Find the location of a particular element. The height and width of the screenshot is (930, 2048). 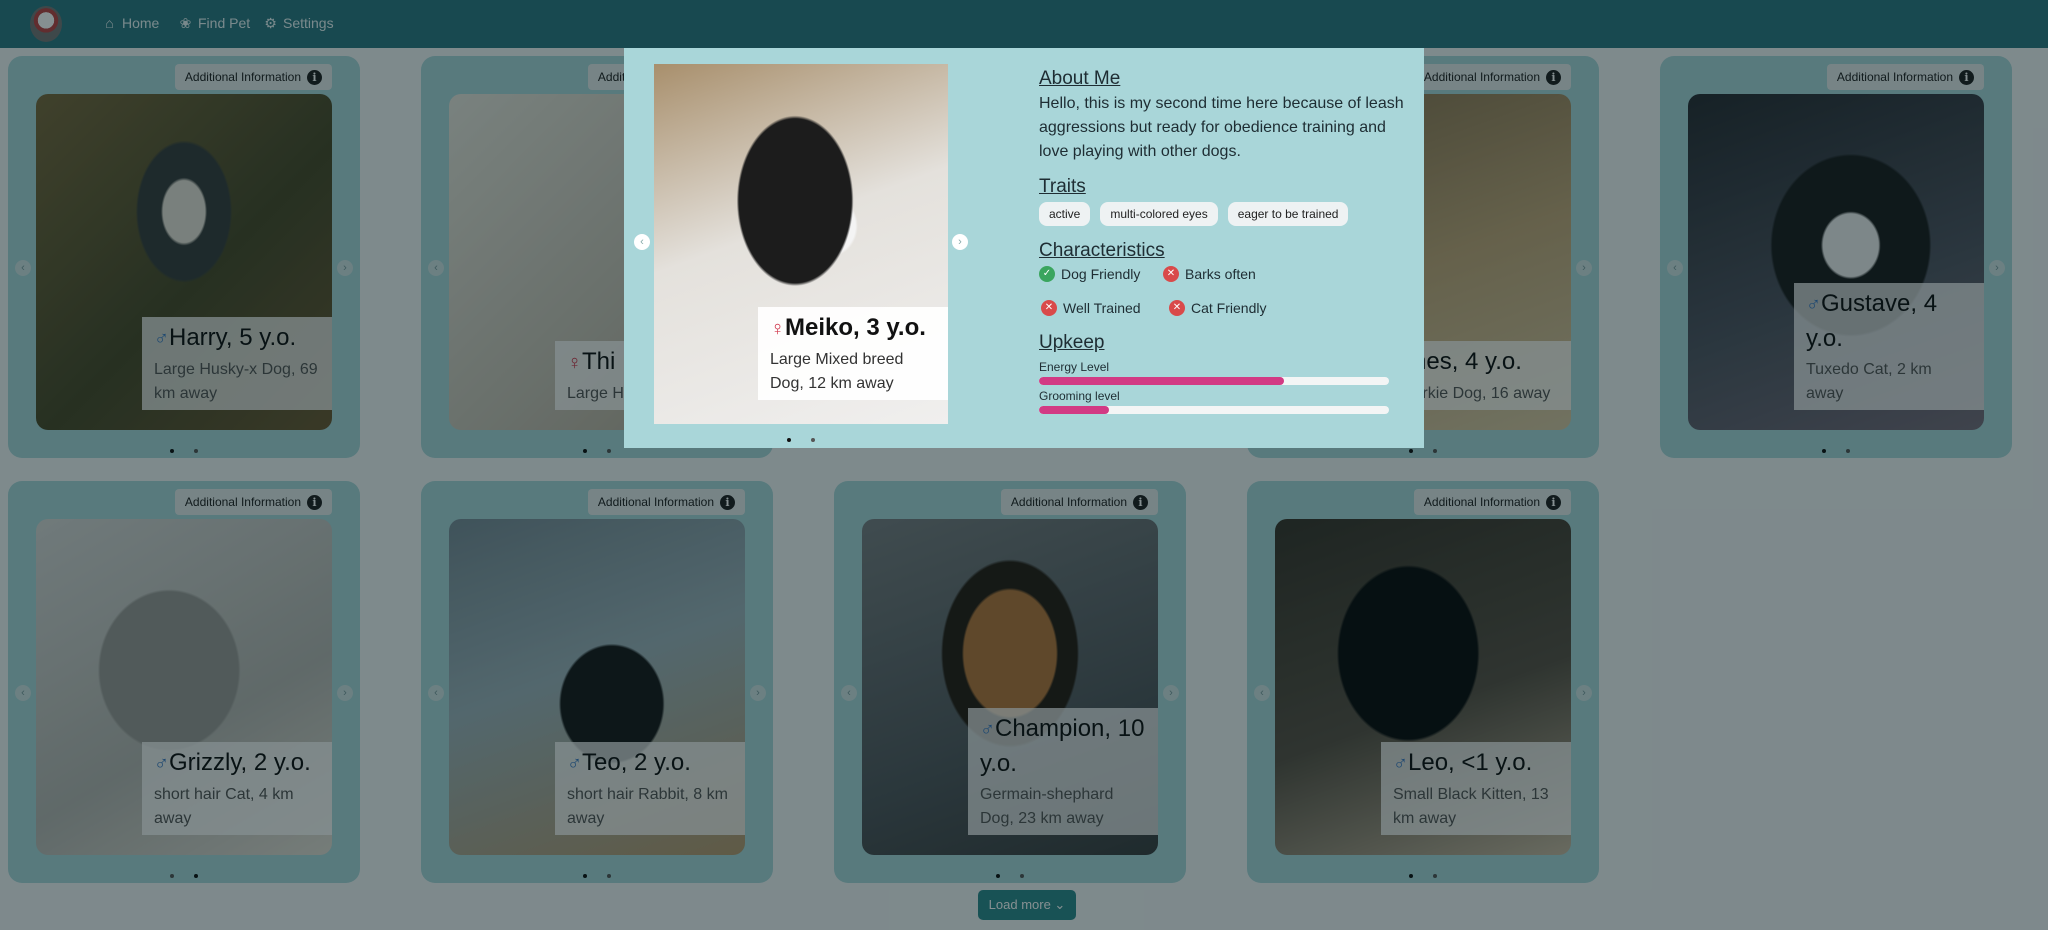

characteristic-label: Dog Friendly is located at coordinates (1101, 274).